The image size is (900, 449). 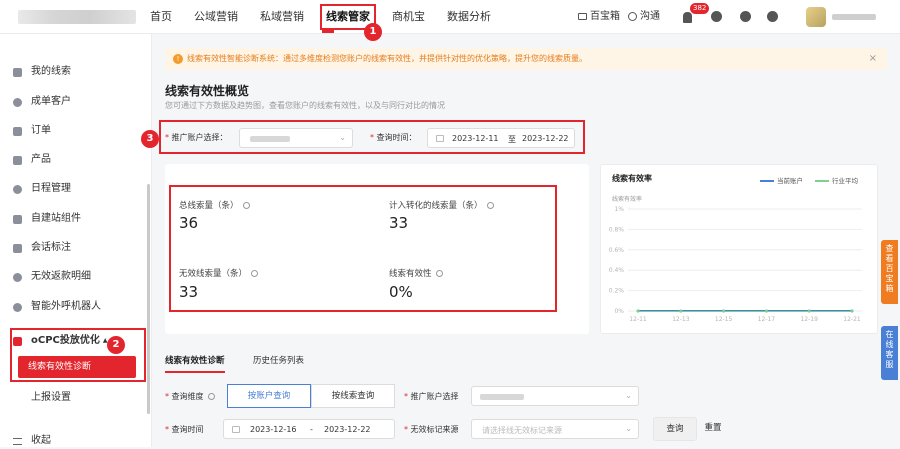 What do you see at coordinates (475, 138) in the screenshot?
I see `date-start: 2023-12-11` at bounding box center [475, 138].